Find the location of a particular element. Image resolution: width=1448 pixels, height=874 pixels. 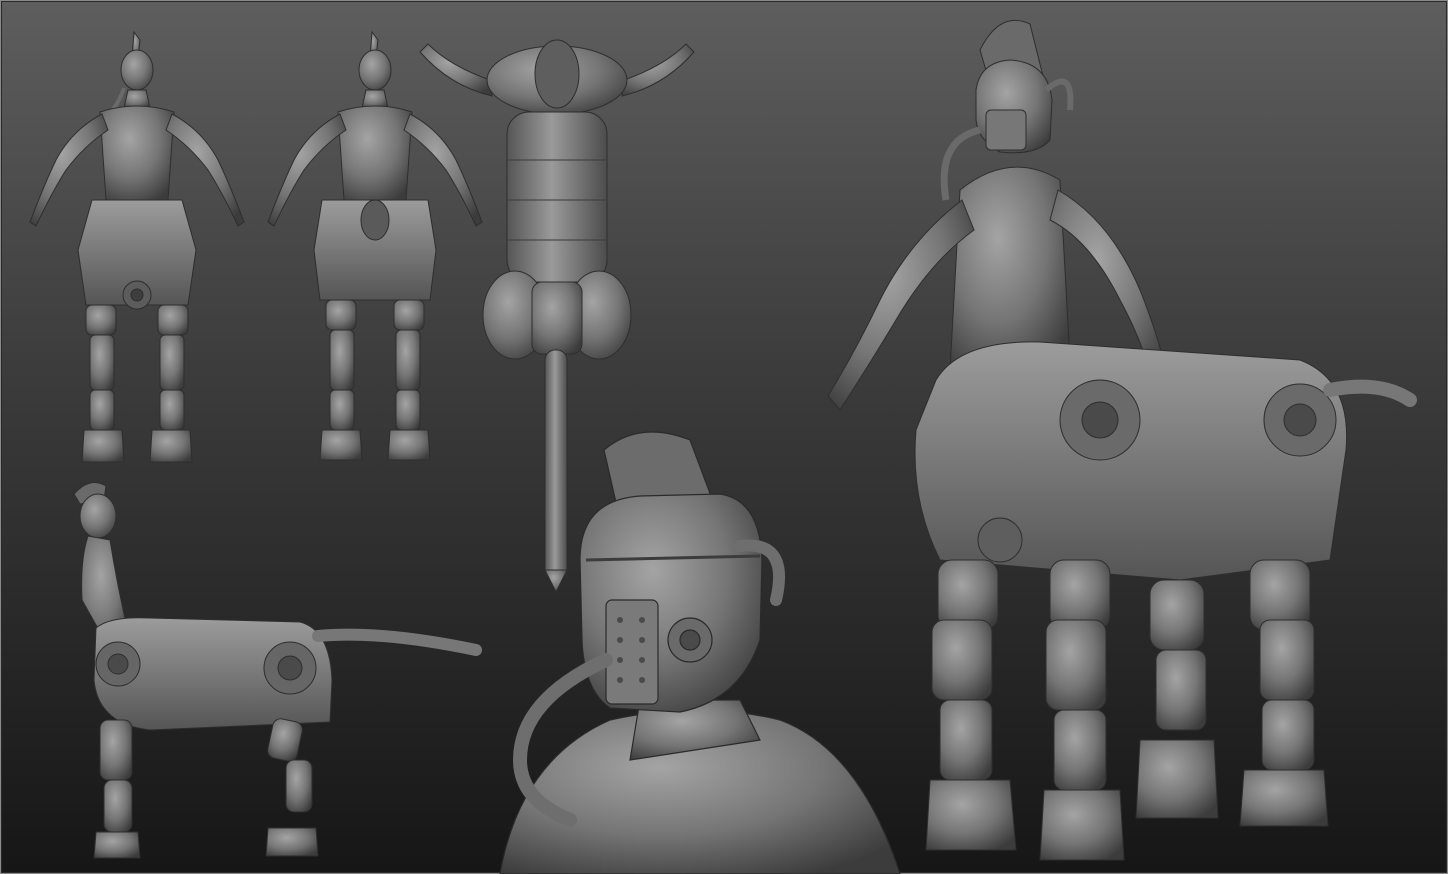

centaur-side-view is located at coordinates (277, 670).